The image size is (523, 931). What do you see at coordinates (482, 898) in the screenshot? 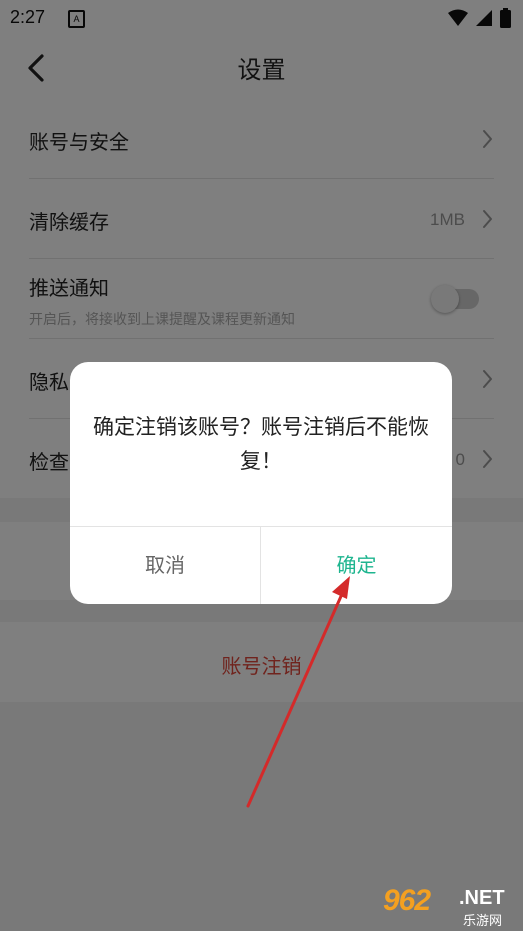
I see `watermark-suffix: .NET` at bounding box center [482, 898].